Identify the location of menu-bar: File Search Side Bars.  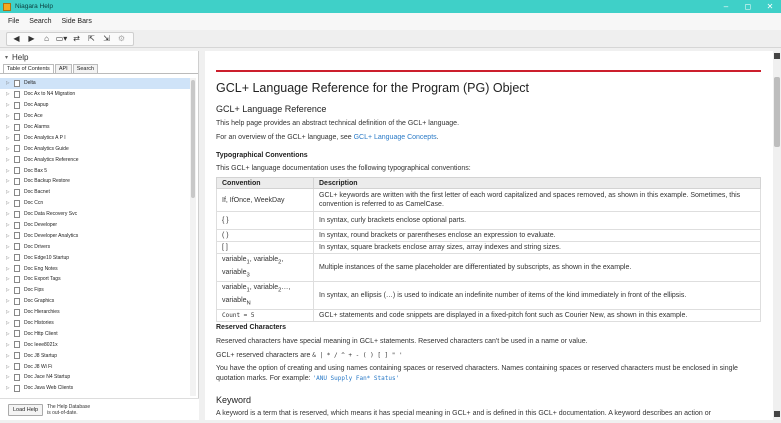
(390, 21).